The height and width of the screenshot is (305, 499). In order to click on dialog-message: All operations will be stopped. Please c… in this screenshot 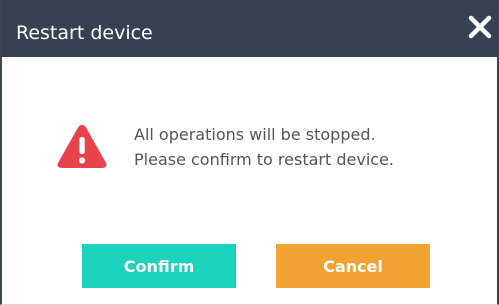, I will do `click(304, 147)`.